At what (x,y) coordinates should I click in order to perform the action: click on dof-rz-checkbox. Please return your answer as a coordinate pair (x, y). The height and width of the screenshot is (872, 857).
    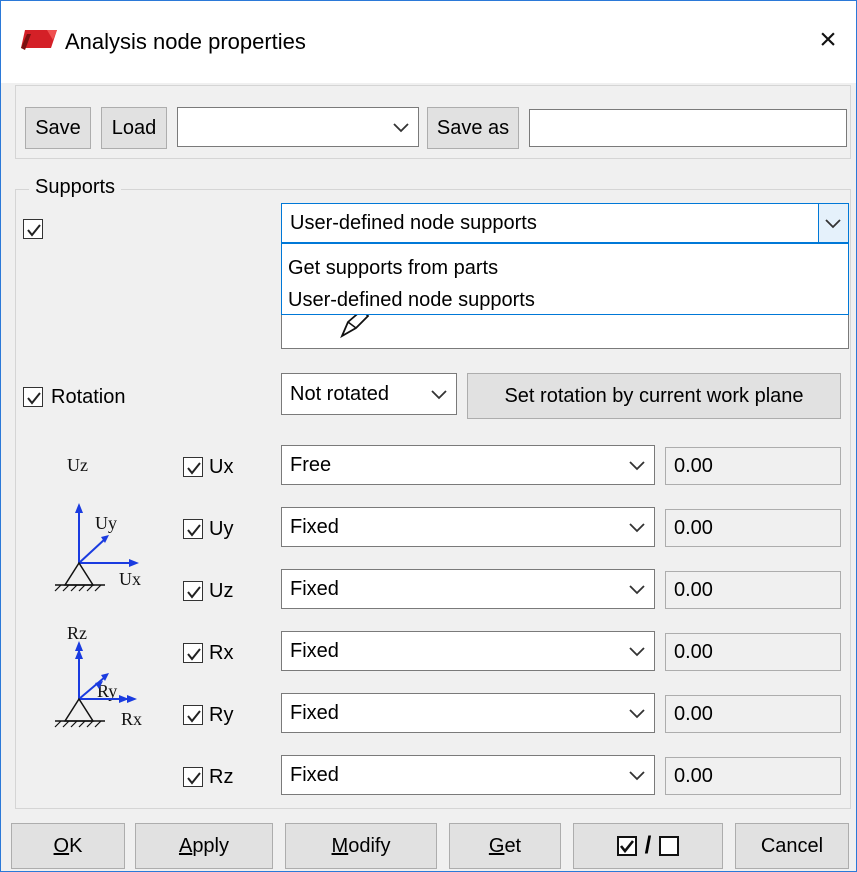
    Looking at the image, I should click on (193, 777).